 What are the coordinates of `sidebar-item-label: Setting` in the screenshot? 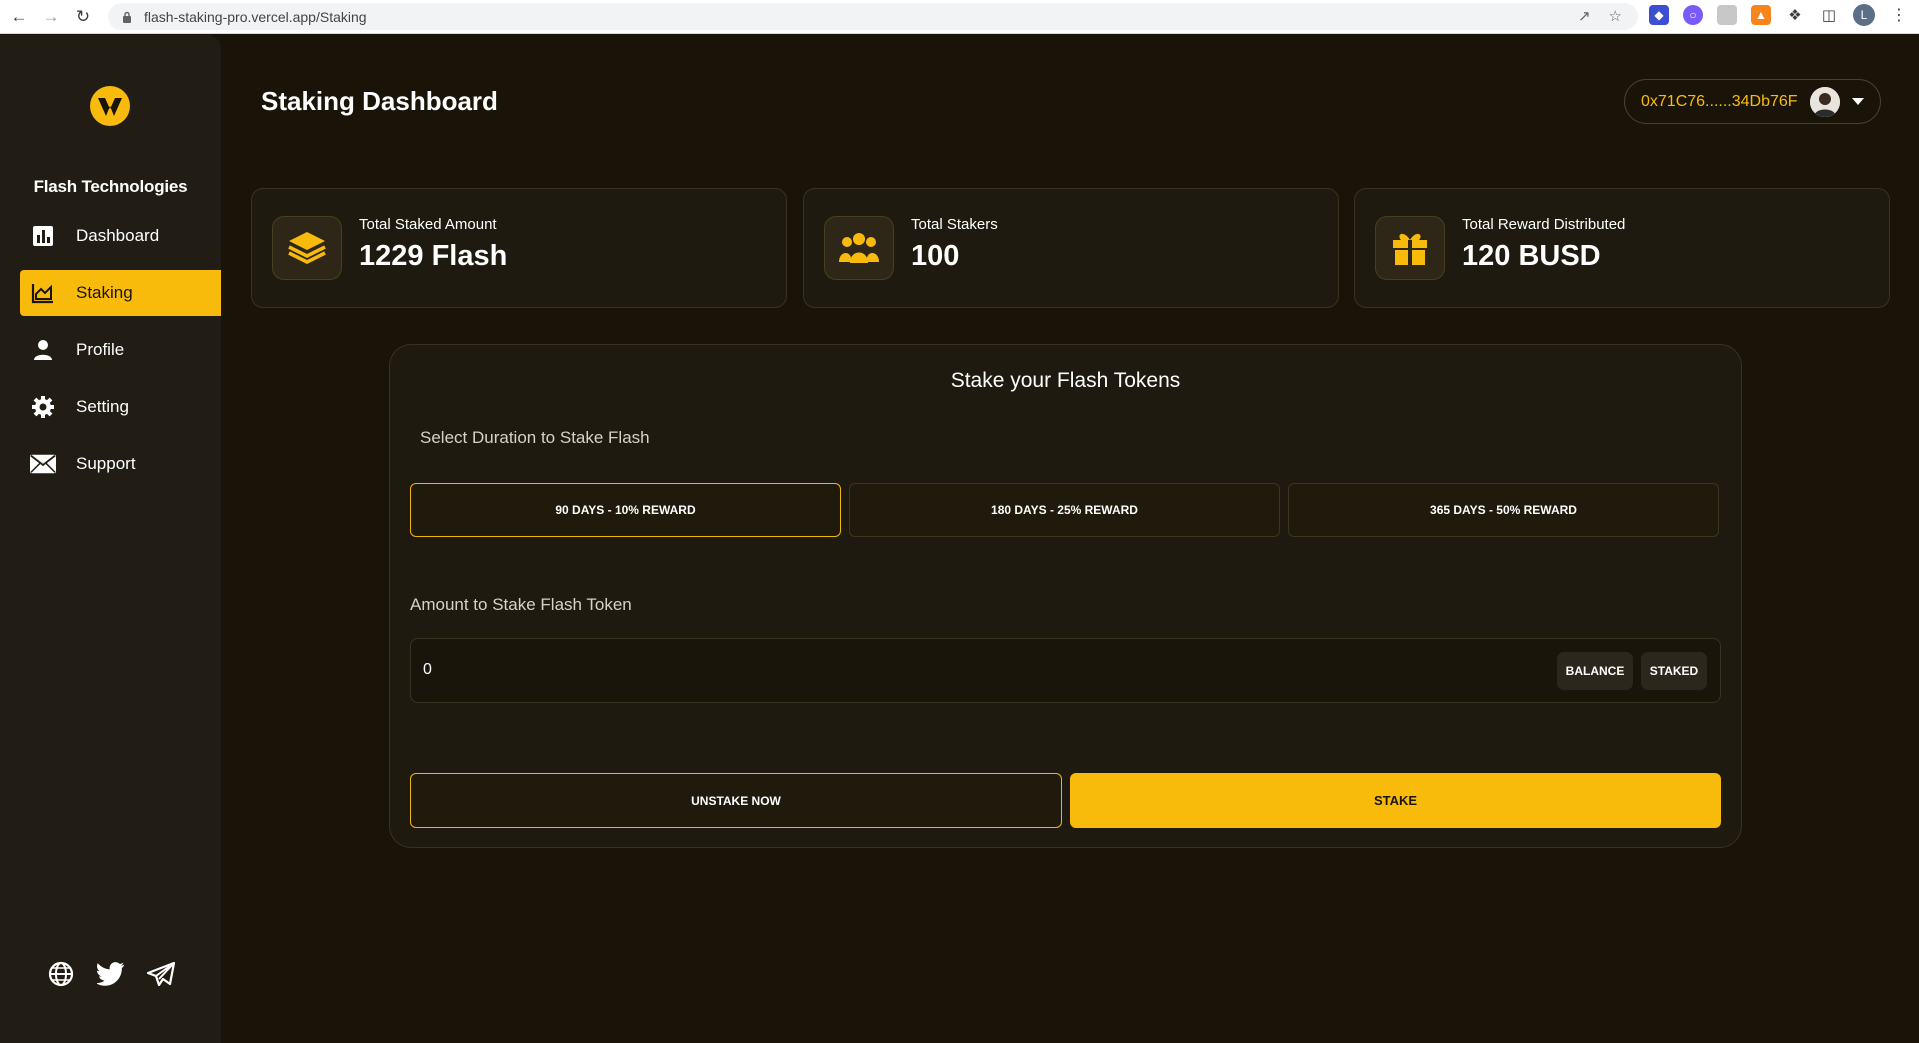 It's located at (102, 406).